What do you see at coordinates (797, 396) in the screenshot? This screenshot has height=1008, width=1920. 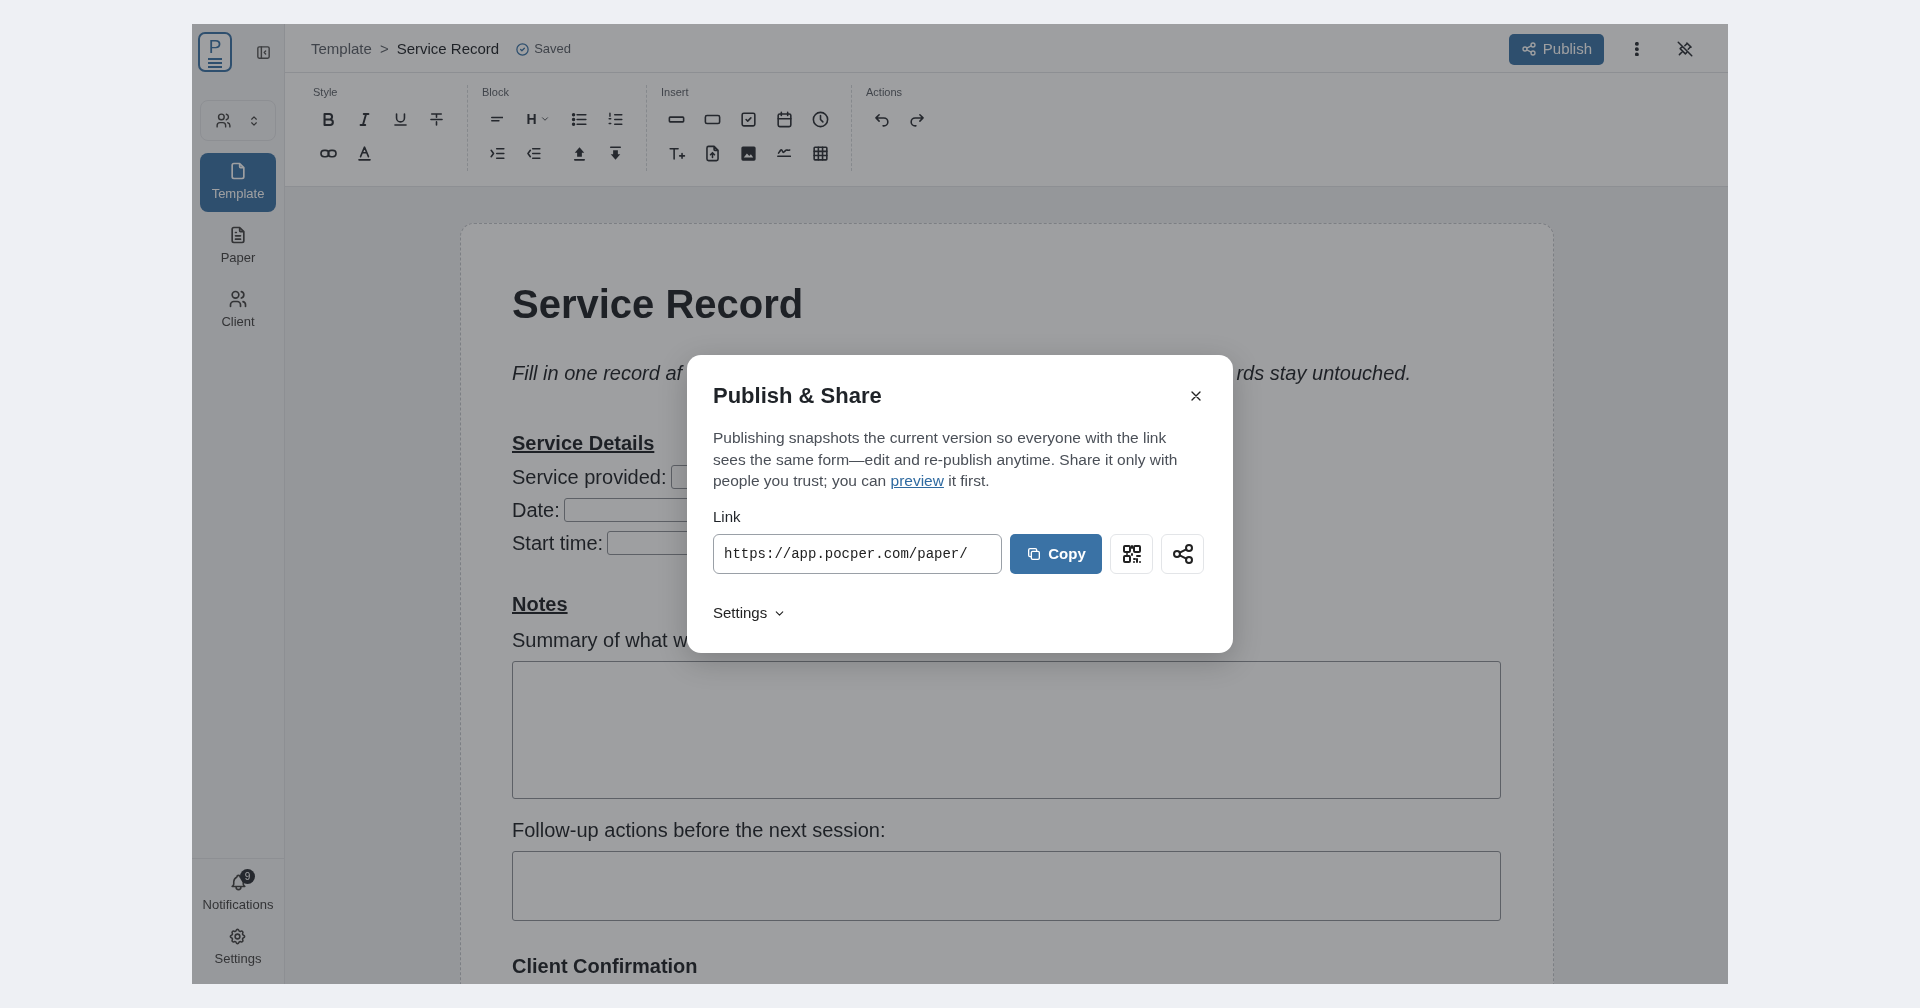 I see `dialog-title: Publish & Share` at bounding box center [797, 396].